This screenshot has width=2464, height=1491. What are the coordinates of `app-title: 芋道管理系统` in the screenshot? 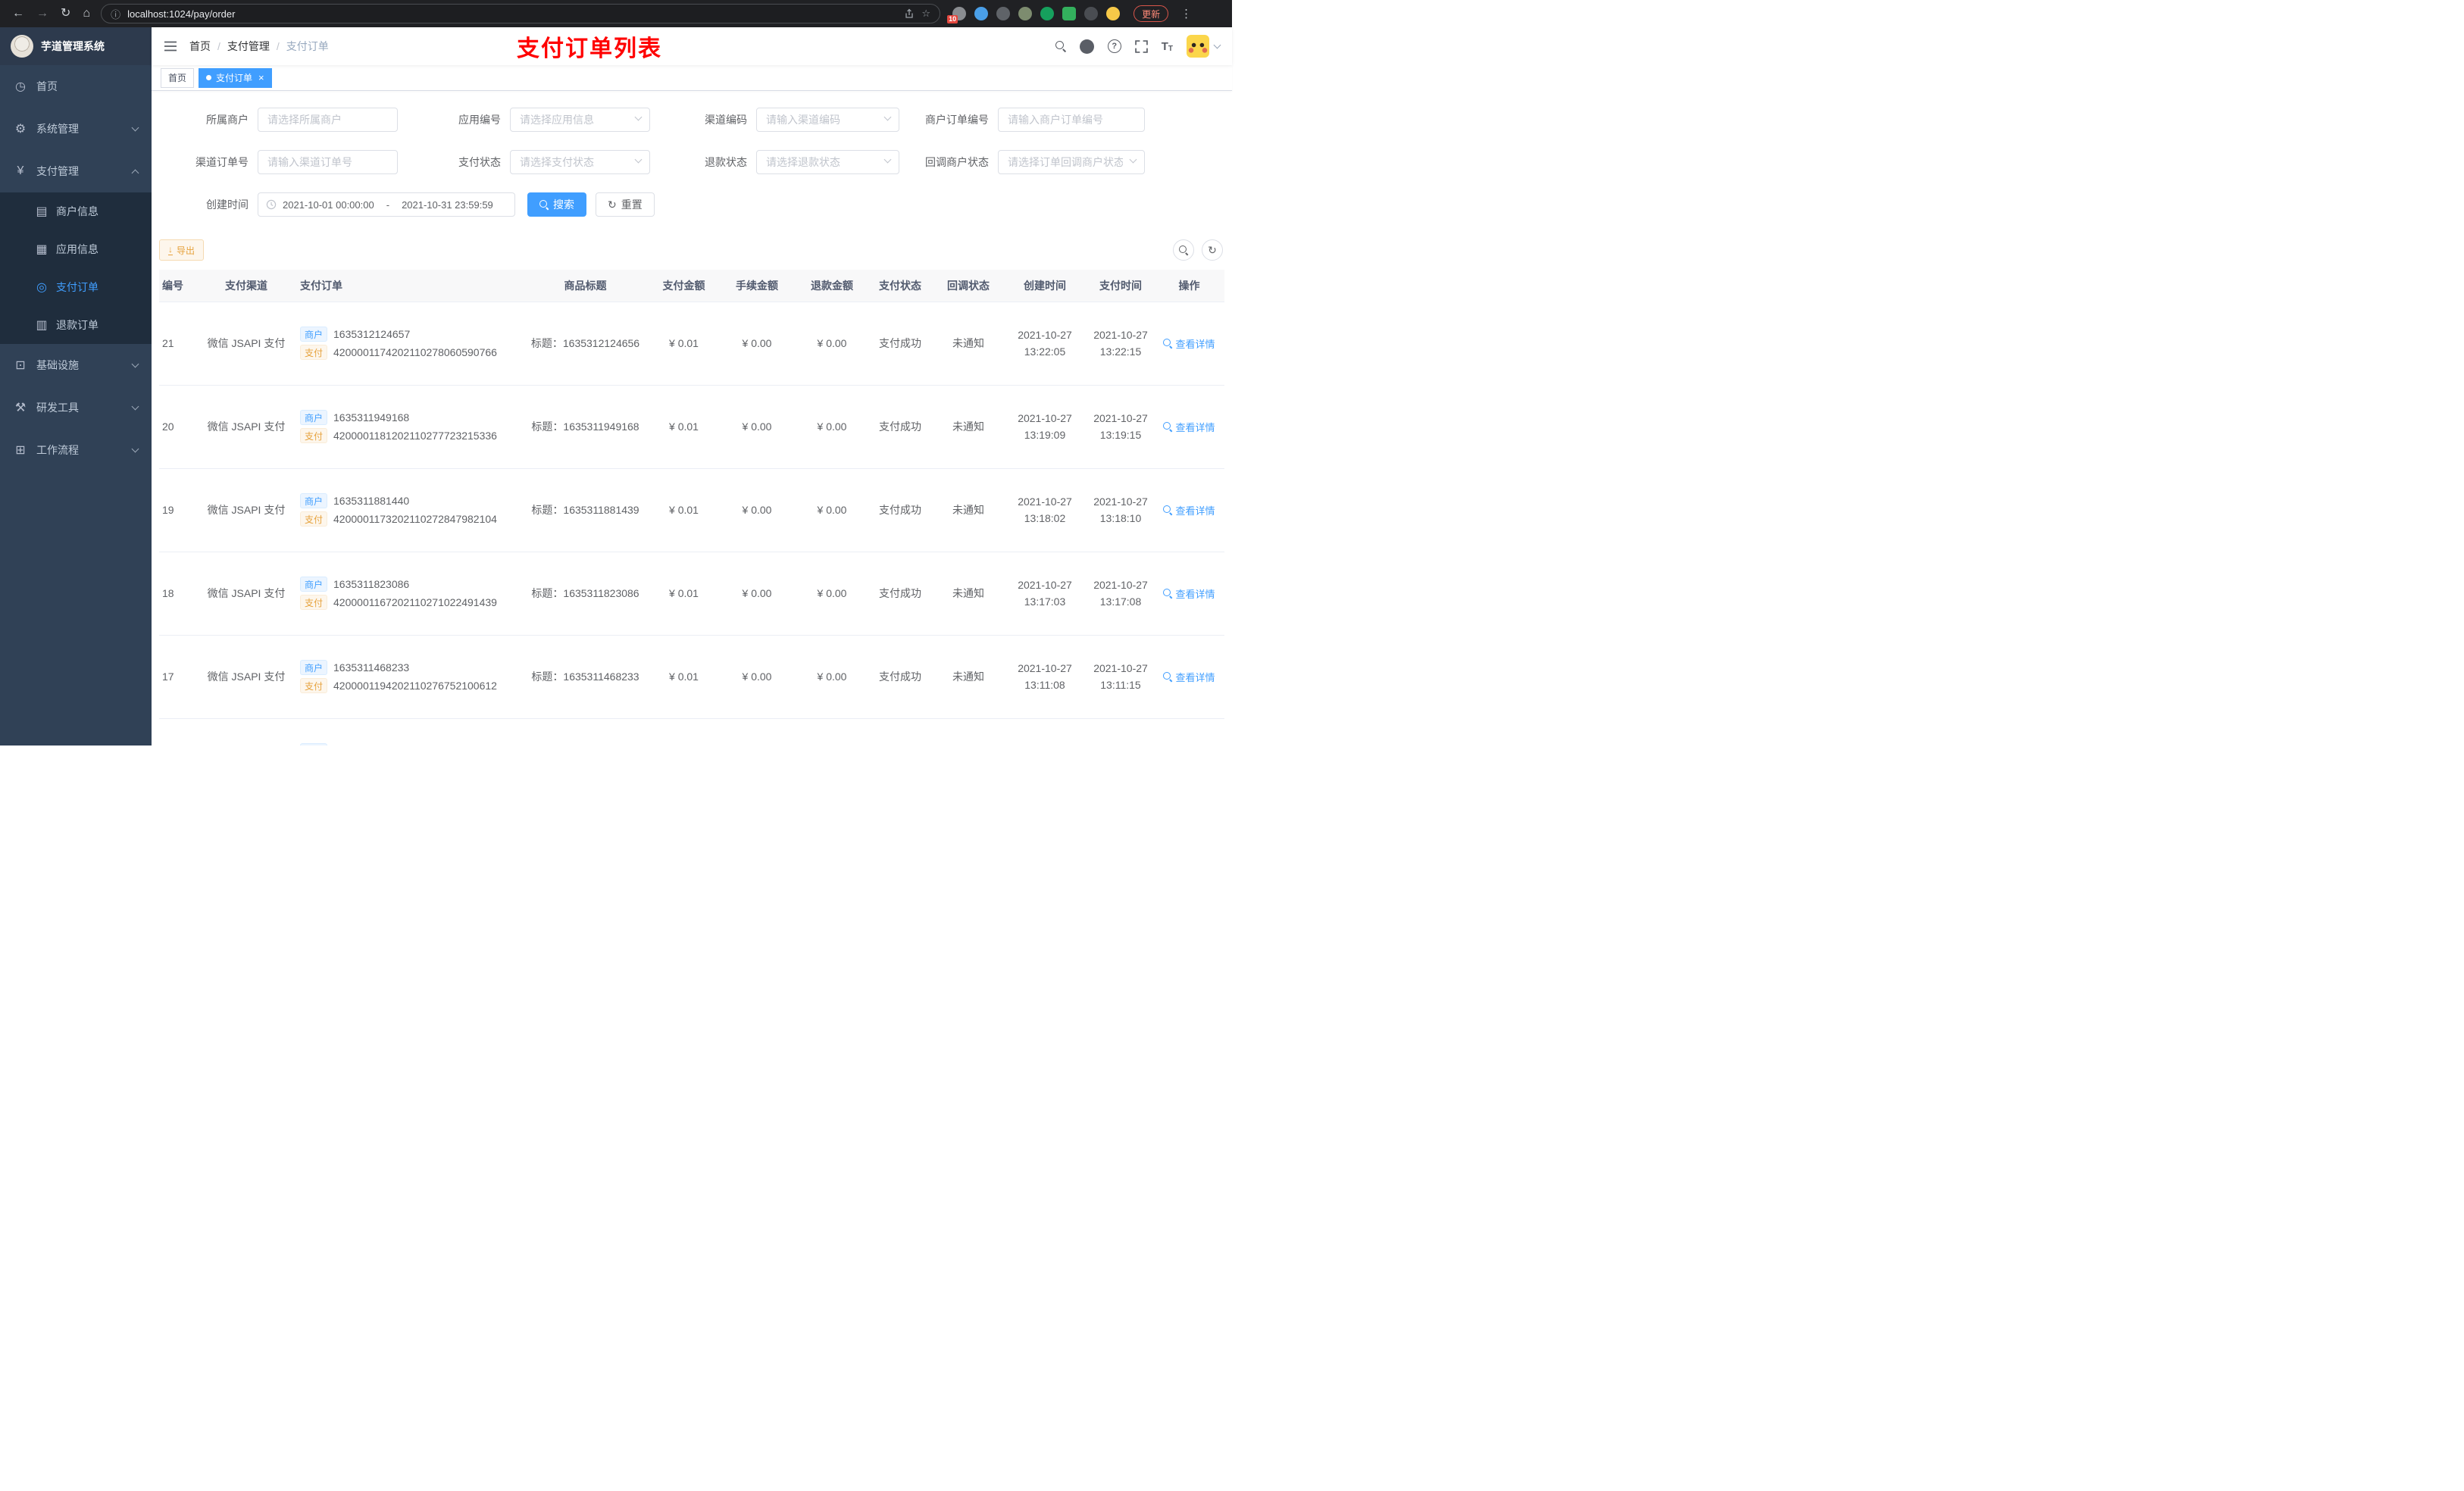 It's located at (73, 46).